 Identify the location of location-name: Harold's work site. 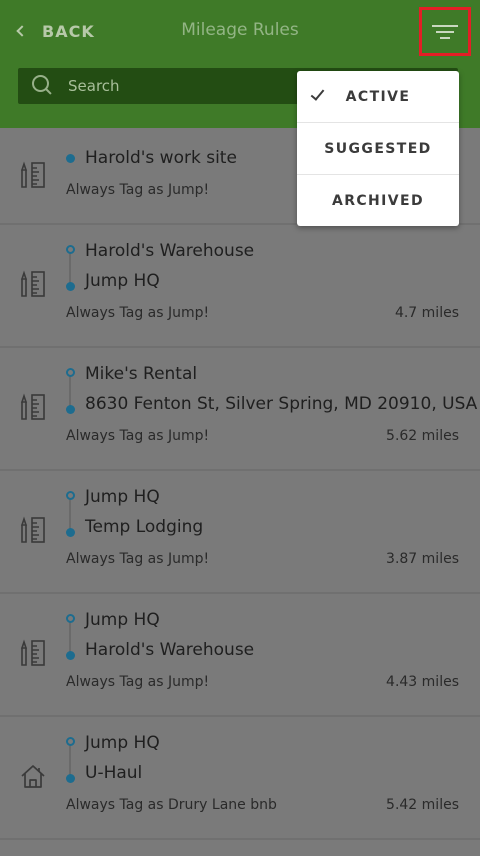
(161, 158).